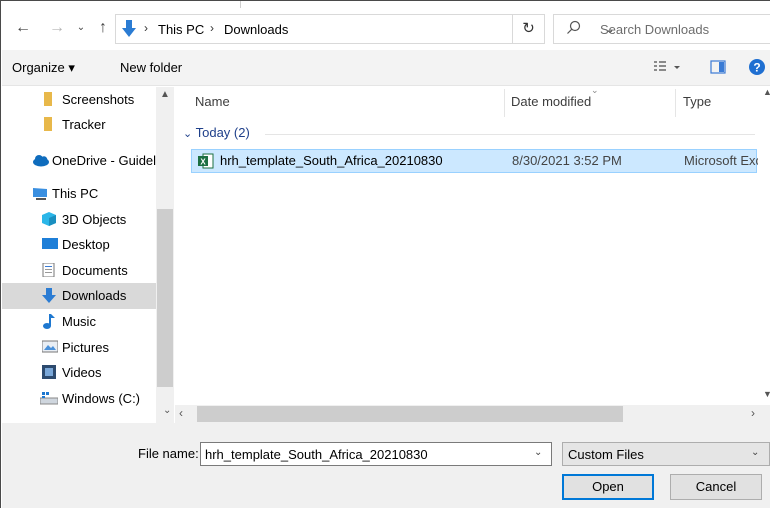  I want to click on nav-item-label: Videos, so click(82, 372).